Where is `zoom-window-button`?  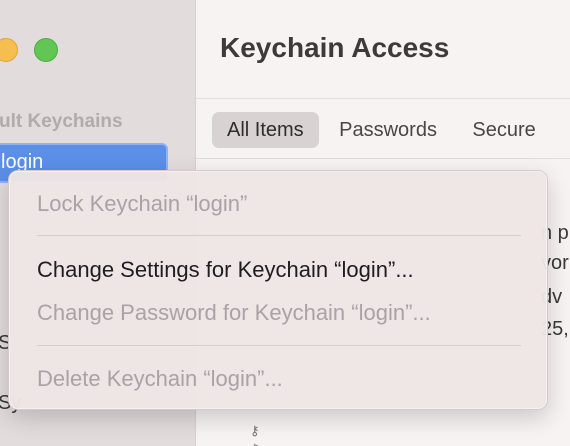
zoom-window-button is located at coordinates (46, 50).